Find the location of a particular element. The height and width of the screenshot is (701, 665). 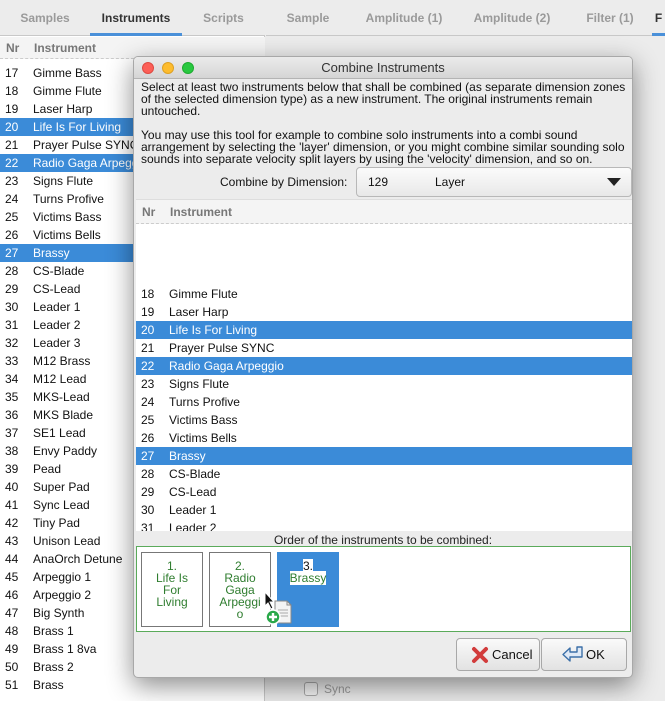

instrument-name: Victims Bass is located at coordinates (203, 420).